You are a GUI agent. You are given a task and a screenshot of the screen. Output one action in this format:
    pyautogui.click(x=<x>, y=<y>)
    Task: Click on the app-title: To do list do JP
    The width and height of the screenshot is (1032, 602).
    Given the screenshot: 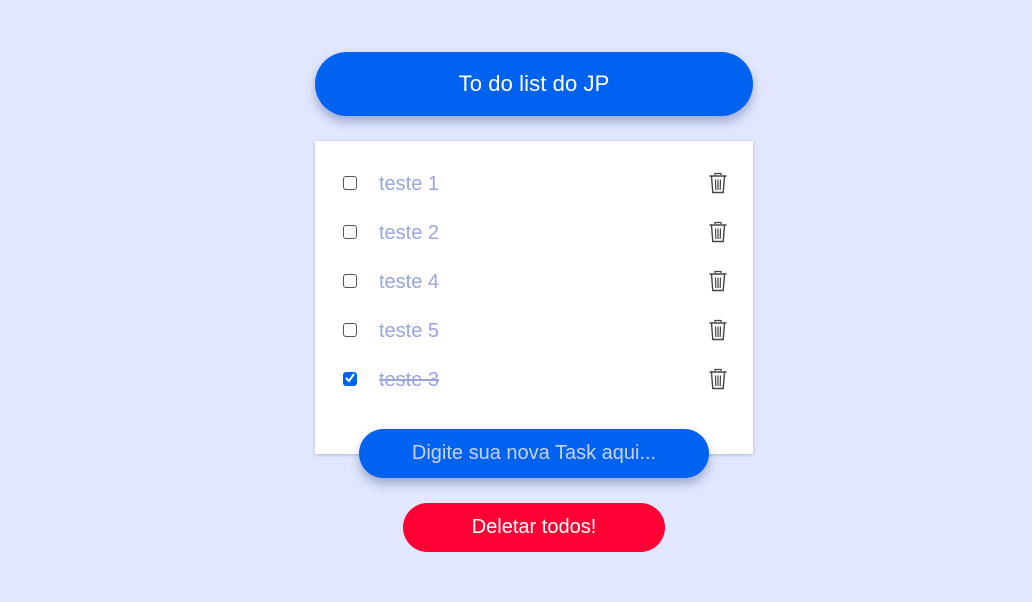 What is the action you would take?
    pyautogui.click(x=534, y=84)
    